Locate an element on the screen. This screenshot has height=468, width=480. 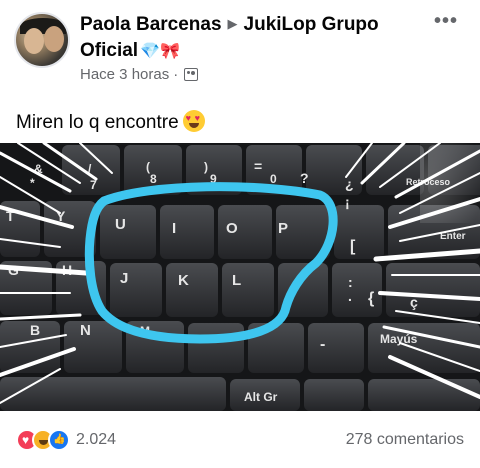
post-text: Miren lo q encontre ♥ ♥ is located at coordinates (110, 120).